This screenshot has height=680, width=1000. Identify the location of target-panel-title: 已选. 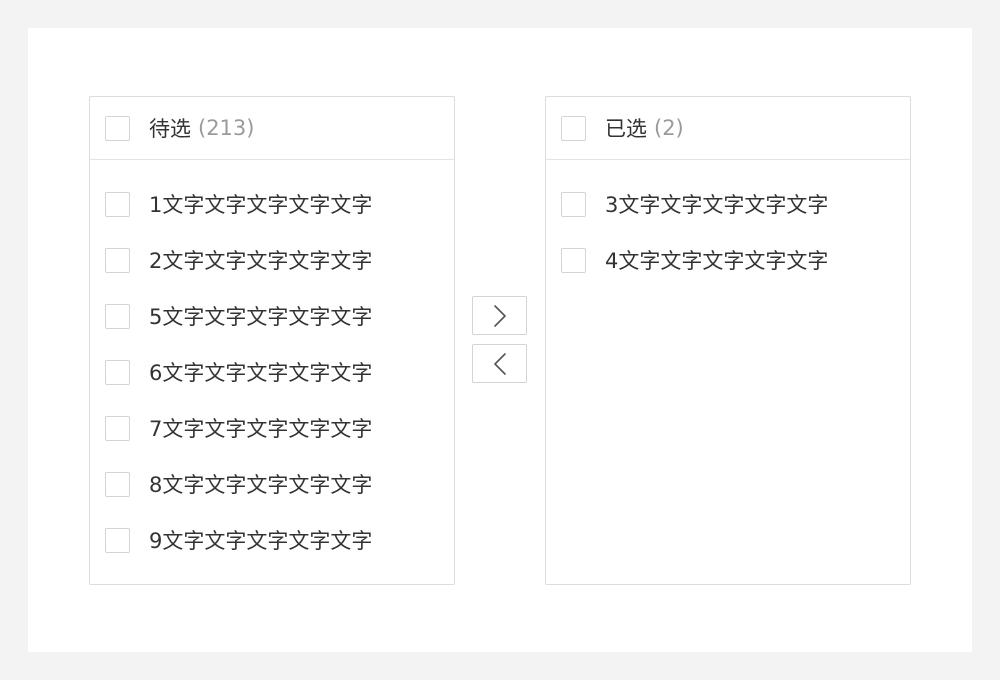
(626, 129).